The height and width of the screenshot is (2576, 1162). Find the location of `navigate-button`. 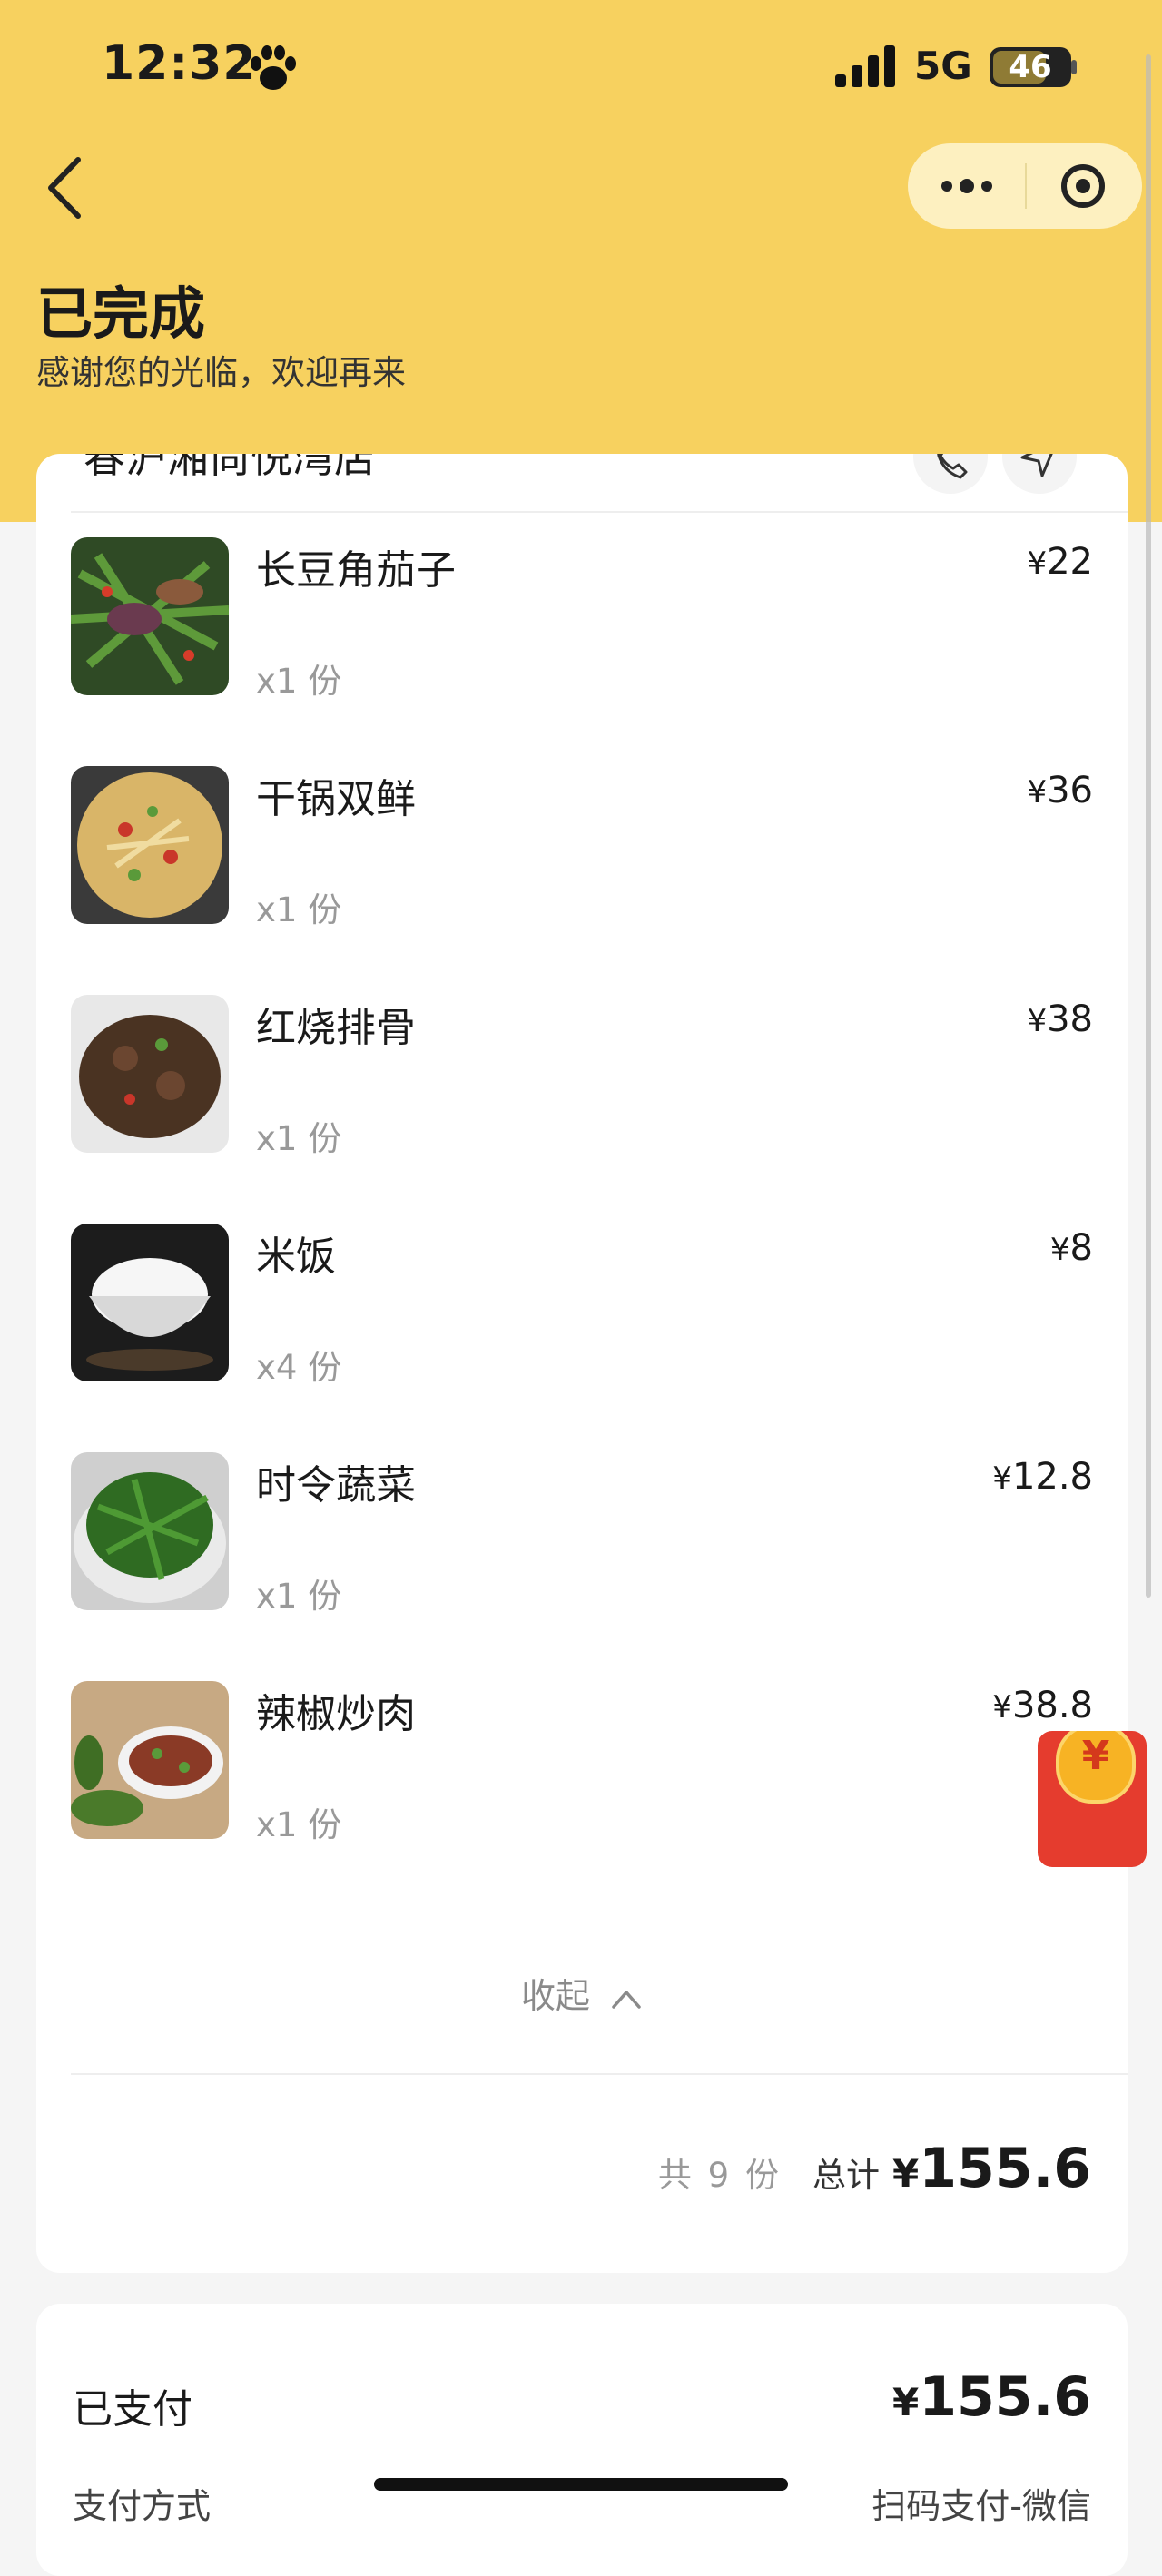

navigate-button is located at coordinates (1039, 474).